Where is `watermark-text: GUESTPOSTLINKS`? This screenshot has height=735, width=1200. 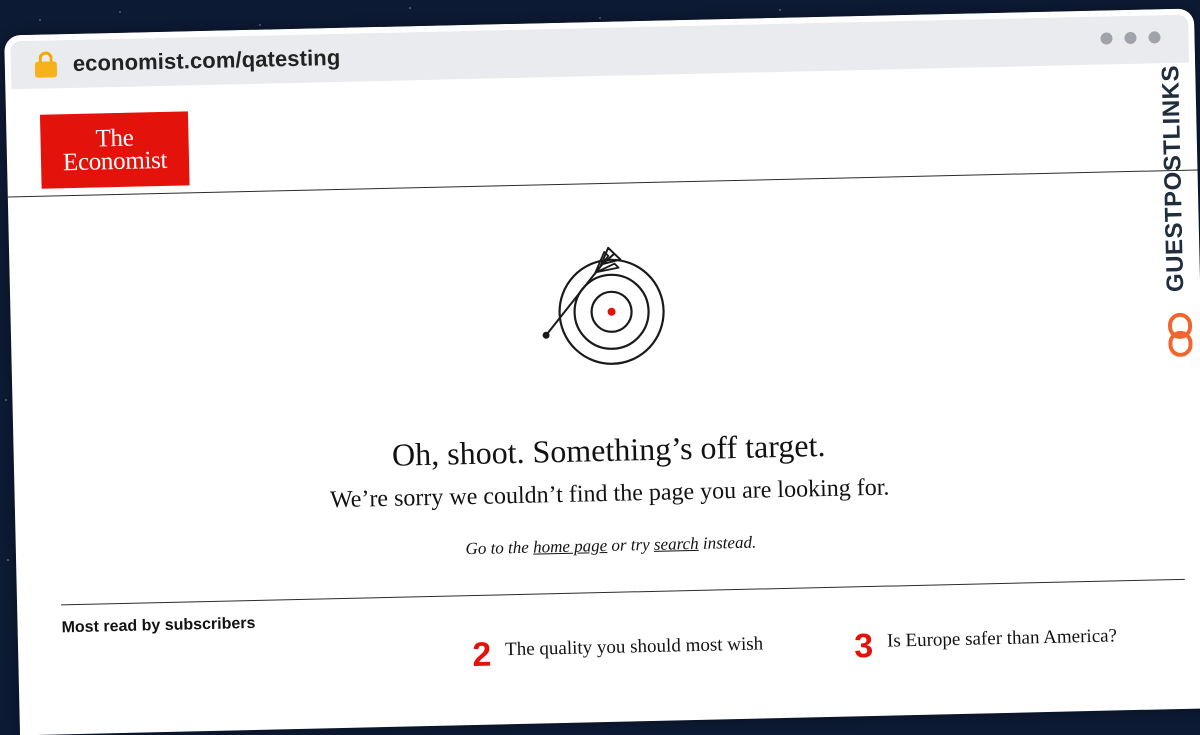 watermark-text: GUESTPOSTLINKS is located at coordinates (1173, 179).